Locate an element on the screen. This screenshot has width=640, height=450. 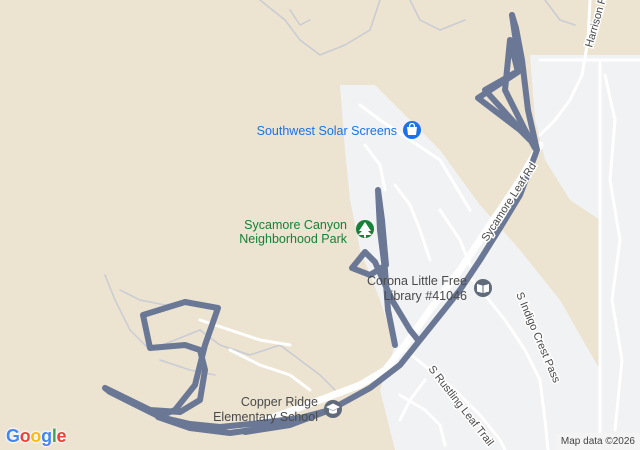
poi-park-label-line2: Neighborhood Park is located at coordinates (293, 239).